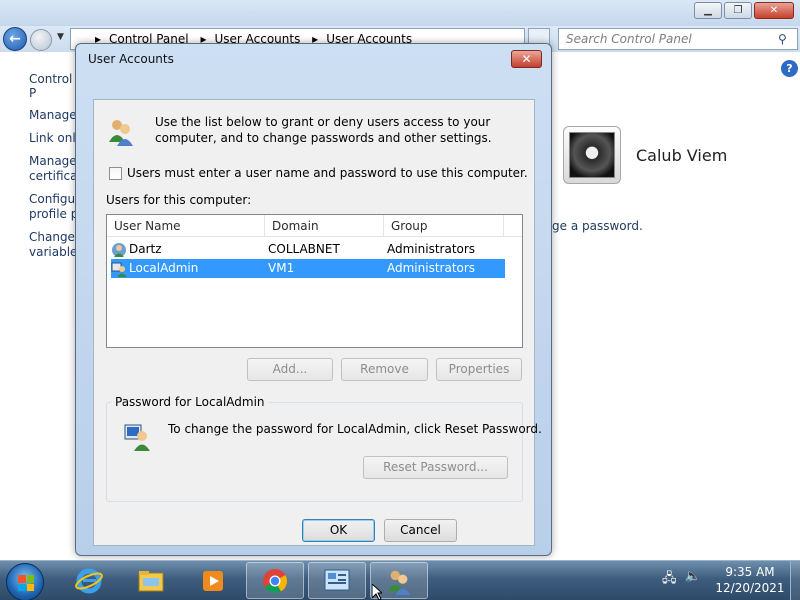 The width and height of the screenshot is (800, 600). I want to click on maximize-button: ❐, so click(738, 10).